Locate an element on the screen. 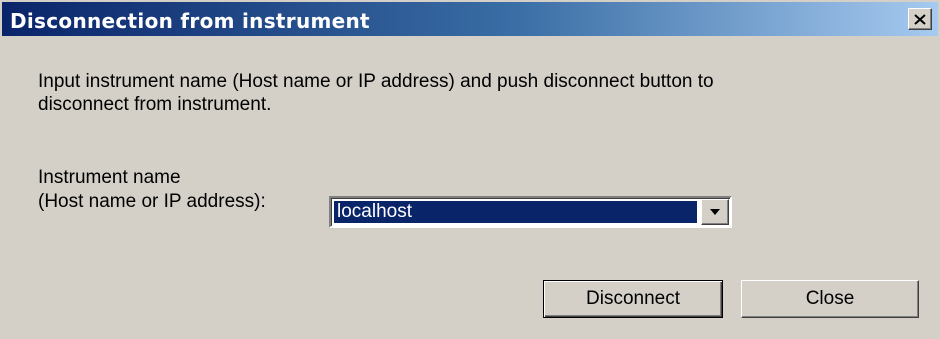 The width and height of the screenshot is (940, 339). instrument-name-combobox: localhost is located at coordinates (530, 212).